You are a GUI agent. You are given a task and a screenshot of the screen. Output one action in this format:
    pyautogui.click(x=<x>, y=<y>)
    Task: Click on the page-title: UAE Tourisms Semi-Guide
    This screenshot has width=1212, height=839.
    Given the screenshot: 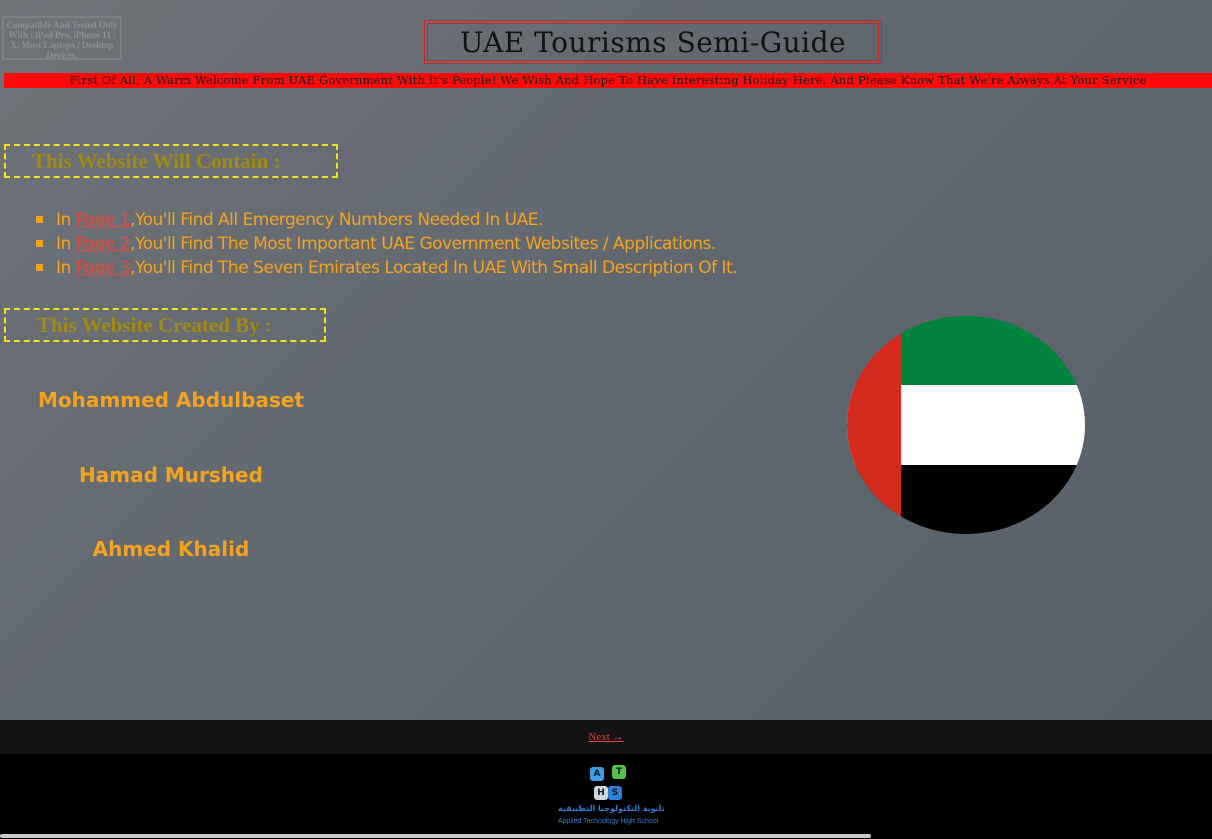 What is the action you would take?
    pyautogui.click(x=653, y=42)
    